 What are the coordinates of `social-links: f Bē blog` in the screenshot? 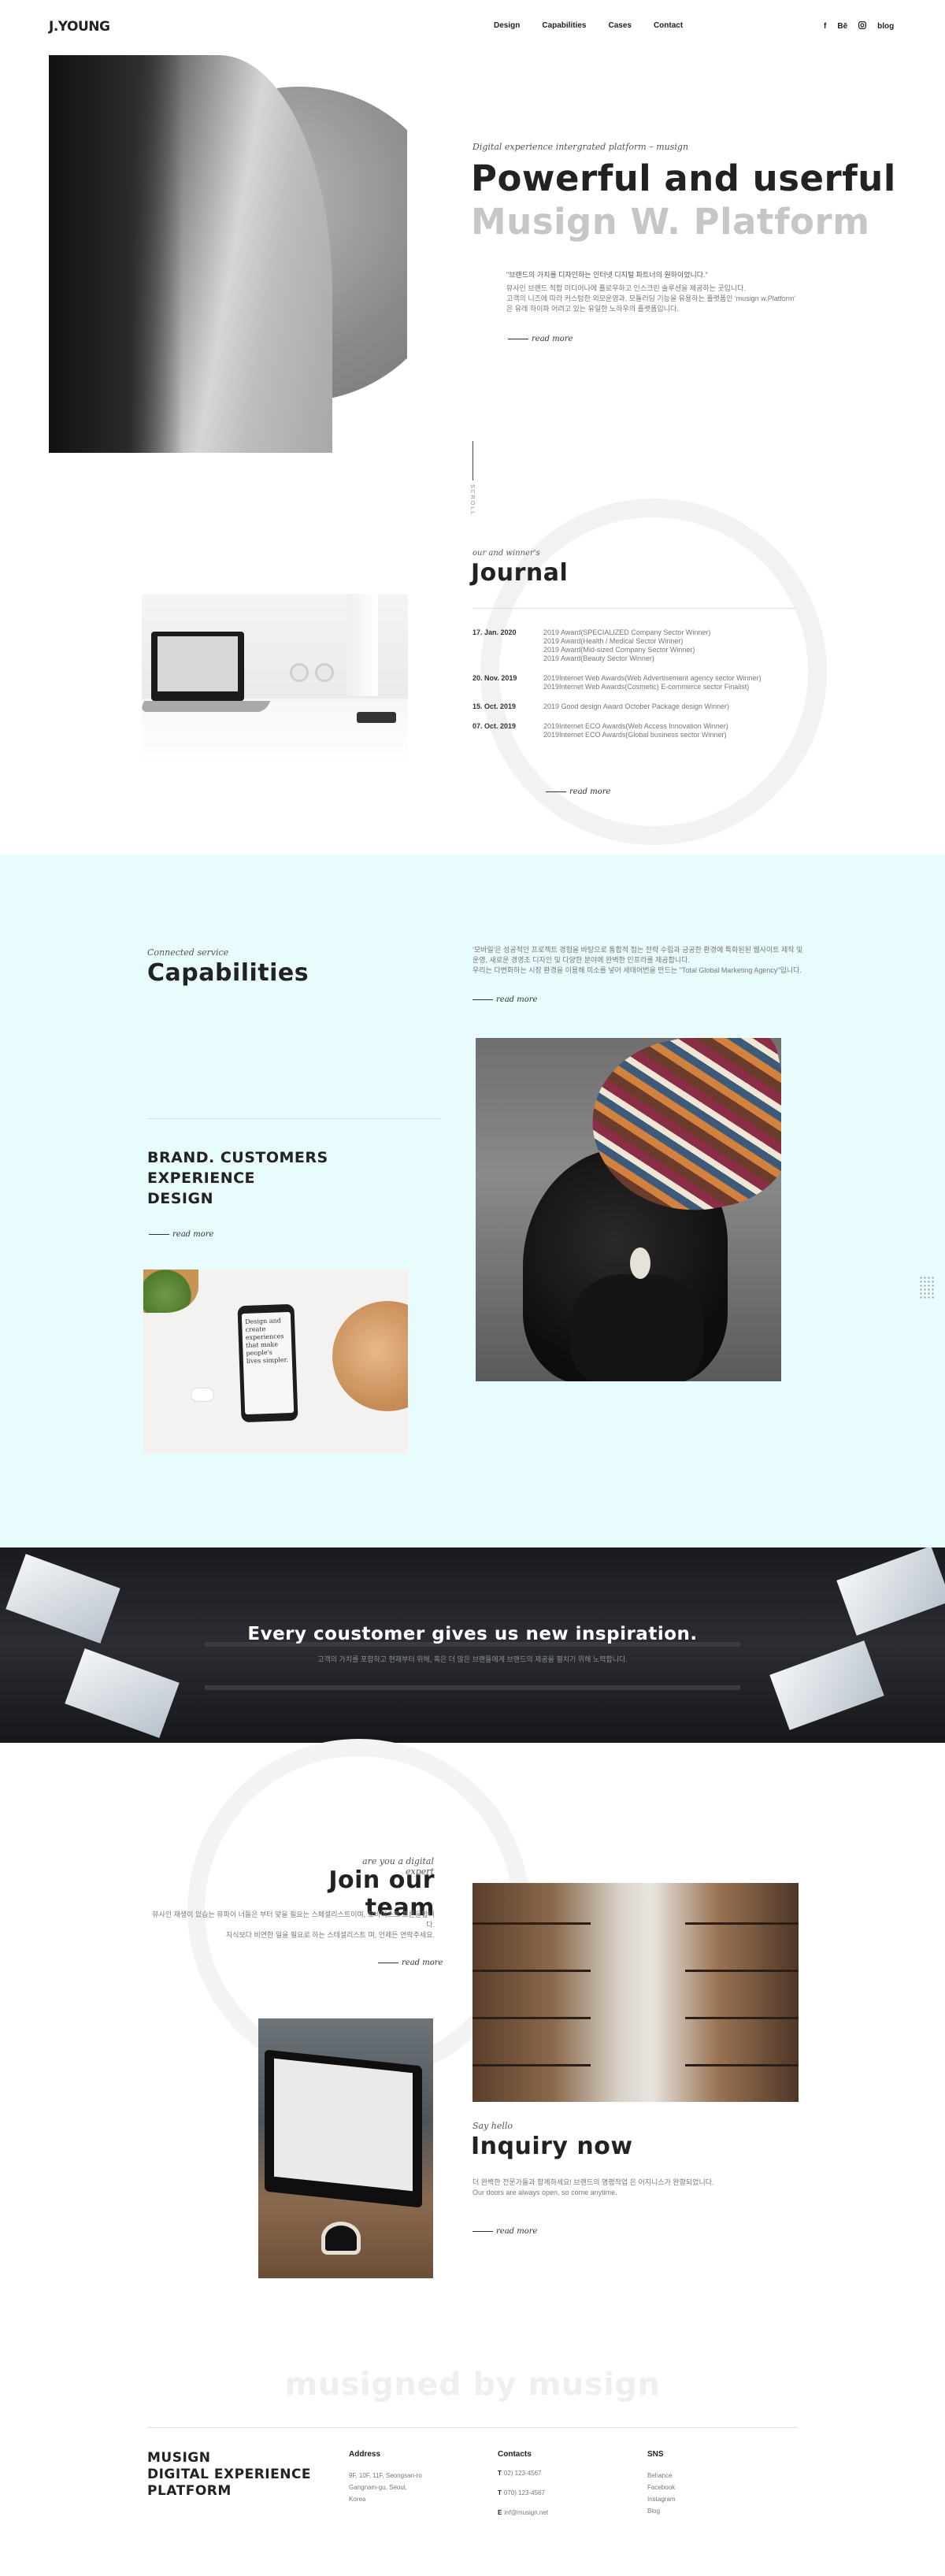 It's located at (859, 26).